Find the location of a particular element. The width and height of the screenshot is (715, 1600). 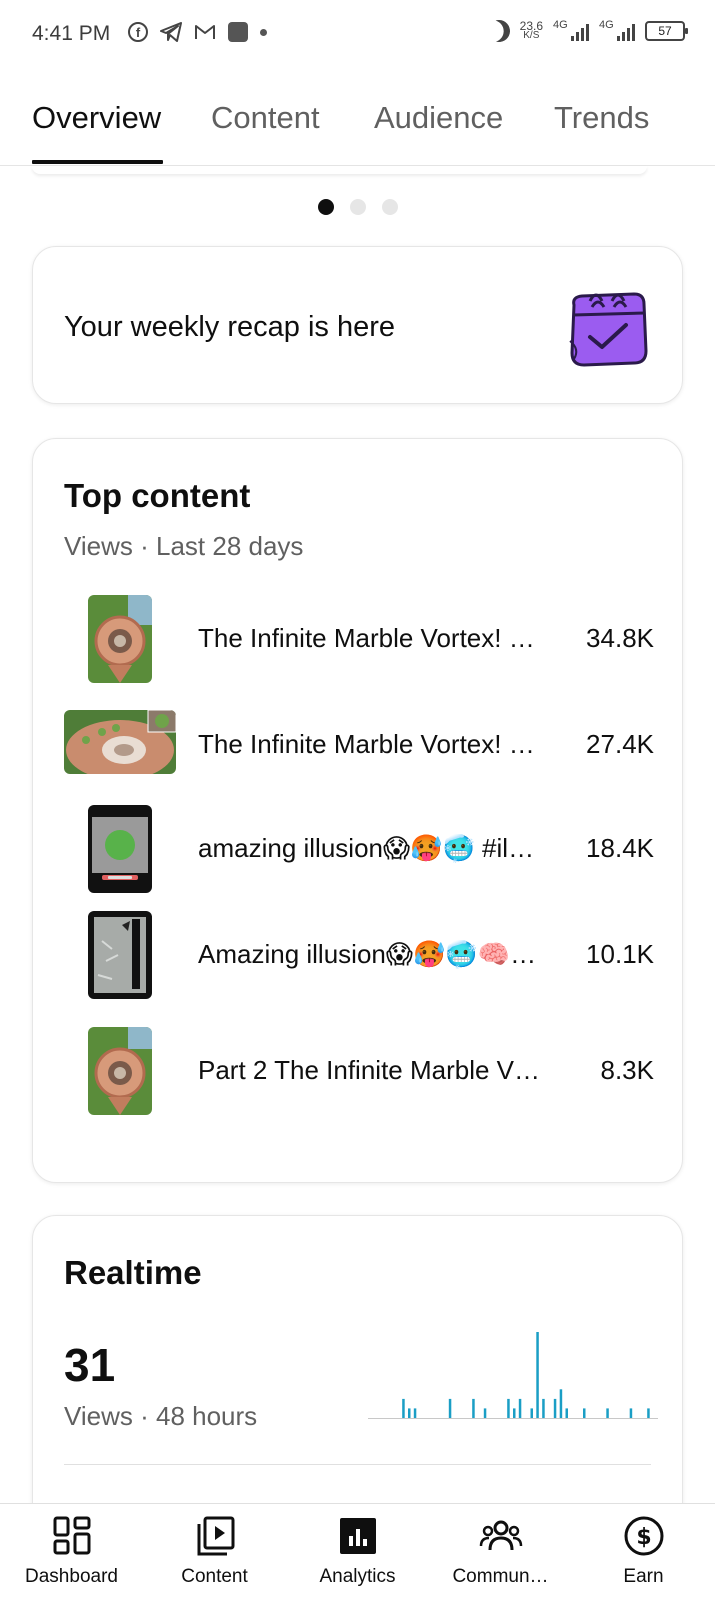

tab-overview: Overview is located at coordinates (96, 118).